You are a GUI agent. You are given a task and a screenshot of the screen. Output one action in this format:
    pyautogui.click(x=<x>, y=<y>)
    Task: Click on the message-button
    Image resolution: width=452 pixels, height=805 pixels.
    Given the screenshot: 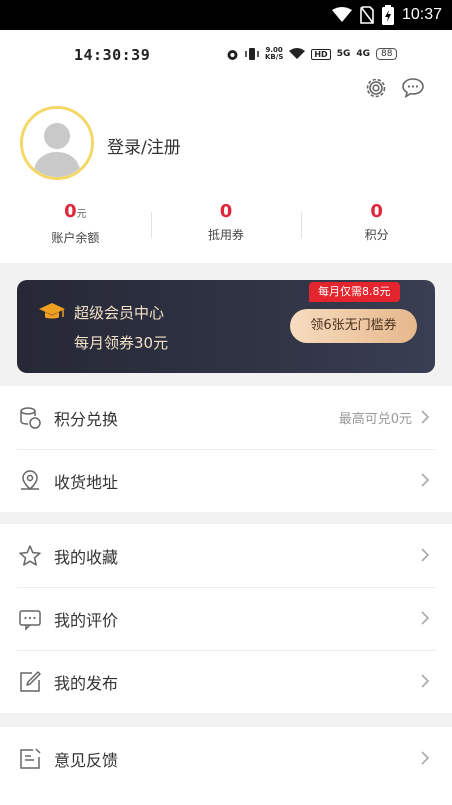 What is the action you would take?
    pyautogui.click(x=413, y=88)
    